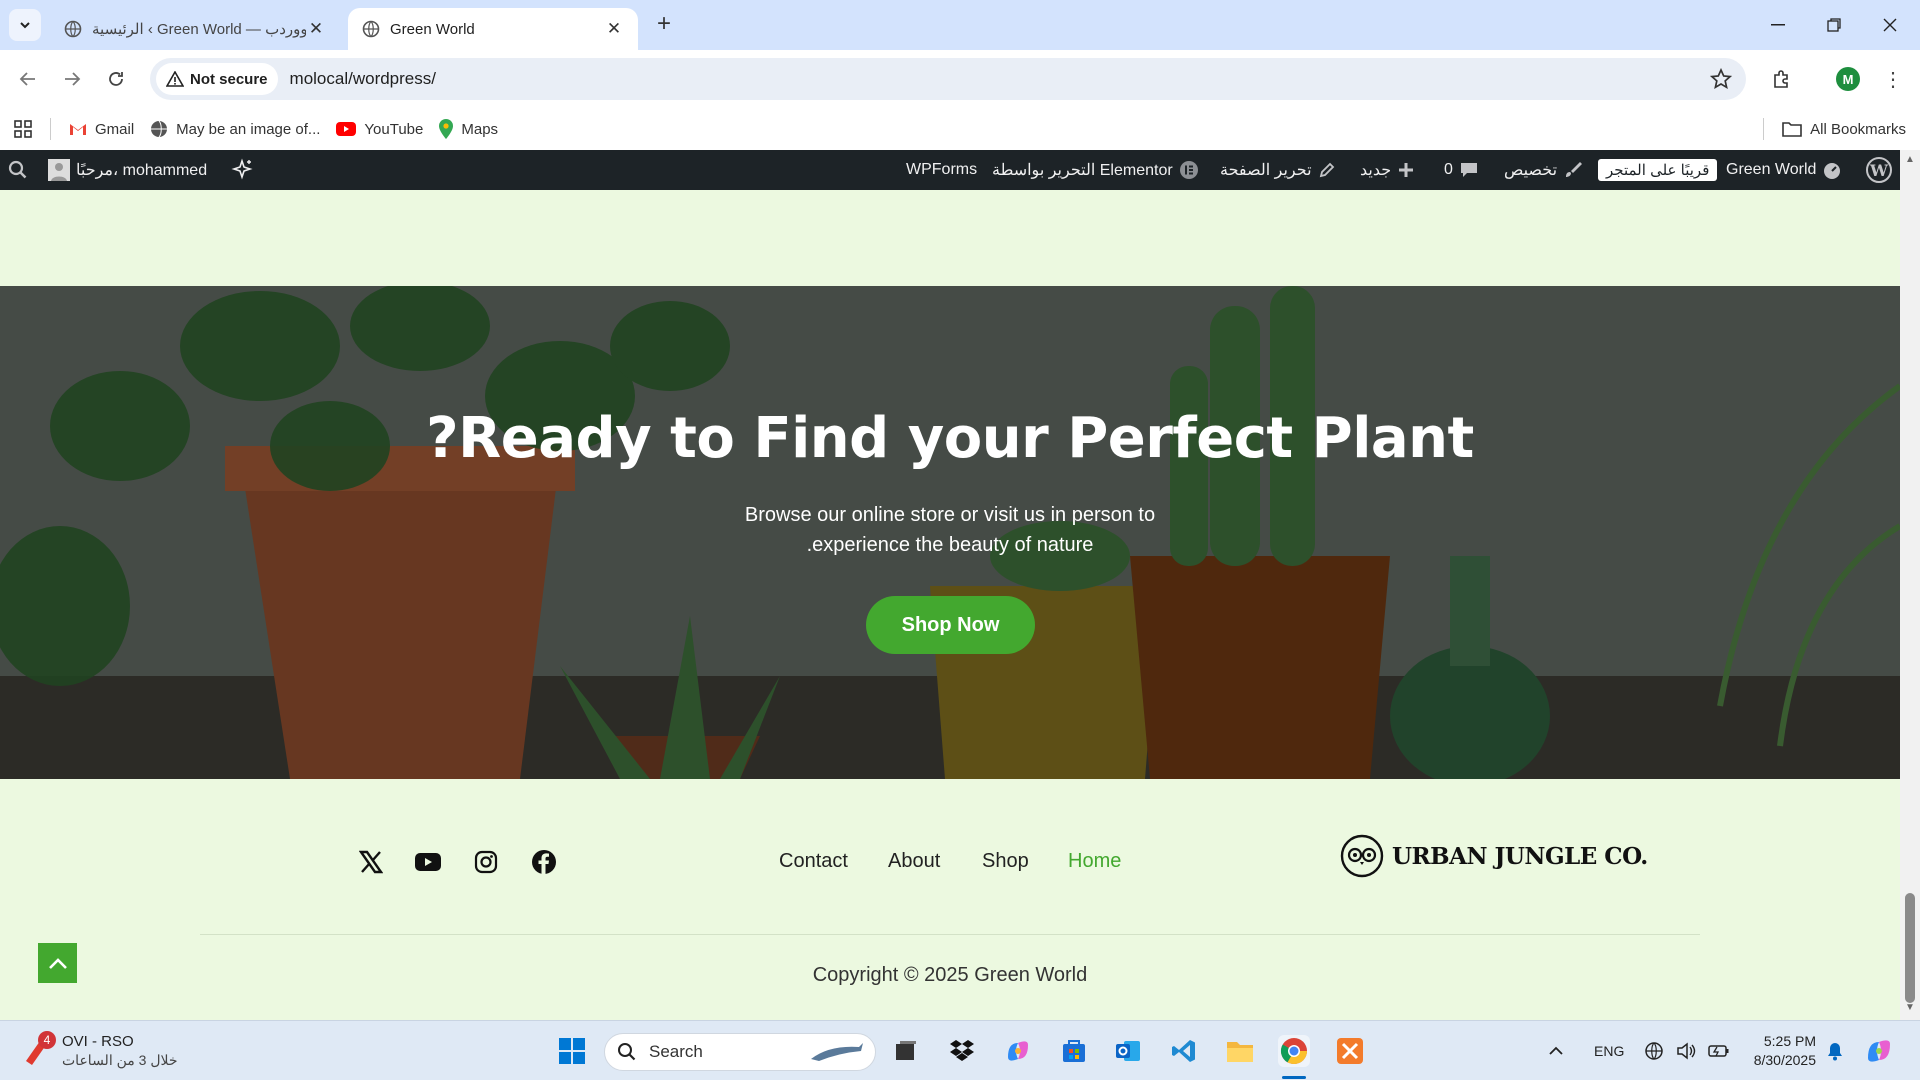  What do you see at coordinates (1468, 170) in the screenshot?
I see `comment-icon` at bounding box center [1468, 170].